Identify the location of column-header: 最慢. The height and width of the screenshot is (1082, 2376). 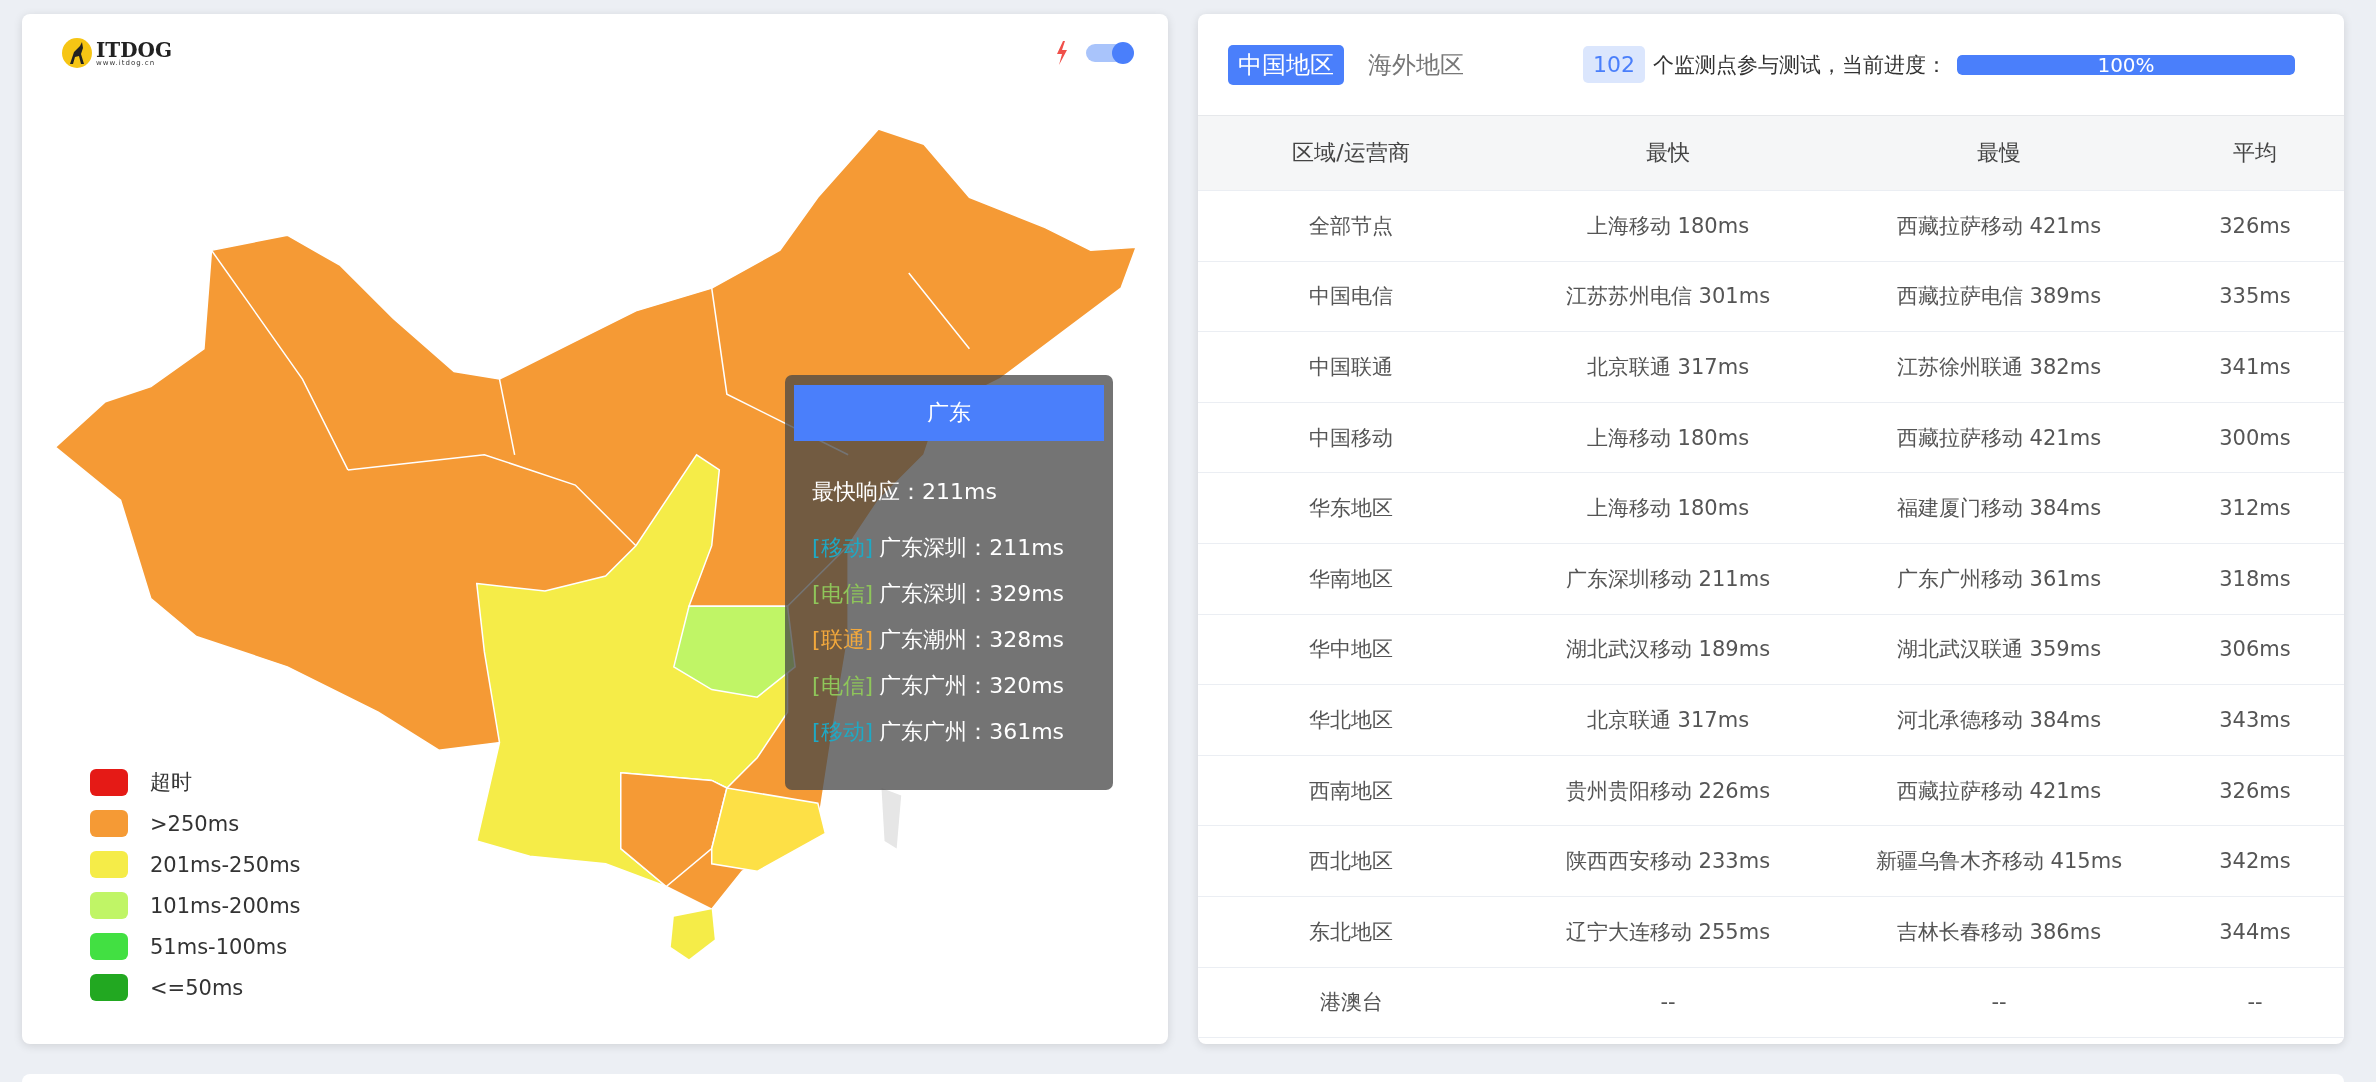
(1999, 153).